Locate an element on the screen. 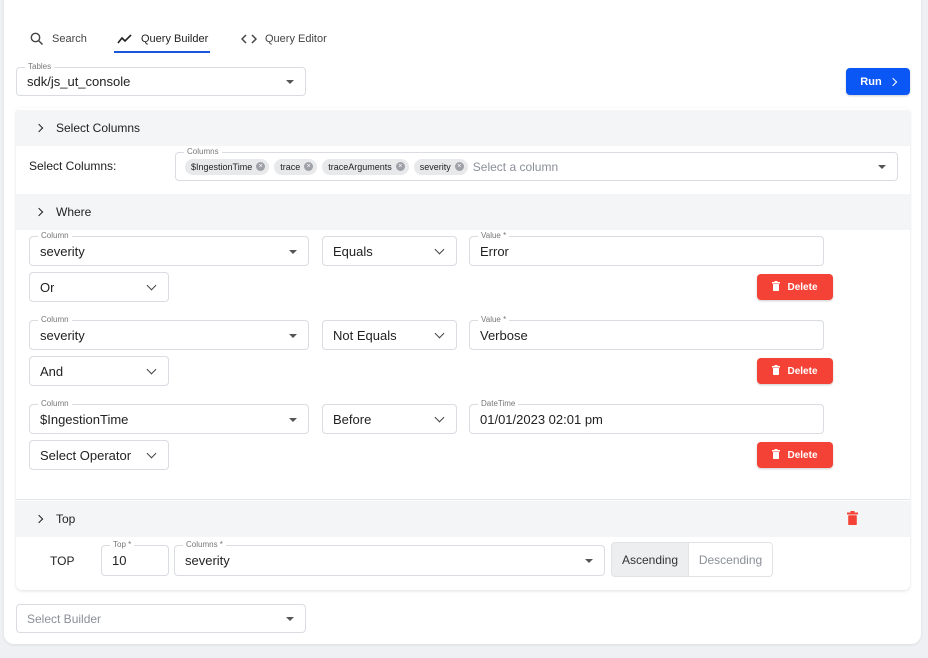  section-title: Where is located at coordinates (74, 212).